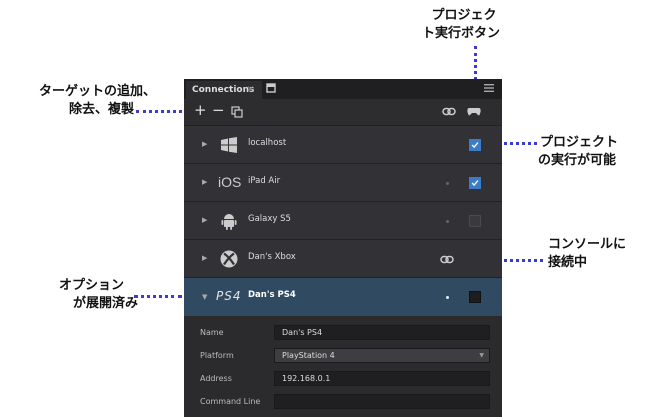  What do you see at coordinates (343, 89) in the screenshot?
I see `tab-bar: Connections ✕` at bounding box center [343, 89].